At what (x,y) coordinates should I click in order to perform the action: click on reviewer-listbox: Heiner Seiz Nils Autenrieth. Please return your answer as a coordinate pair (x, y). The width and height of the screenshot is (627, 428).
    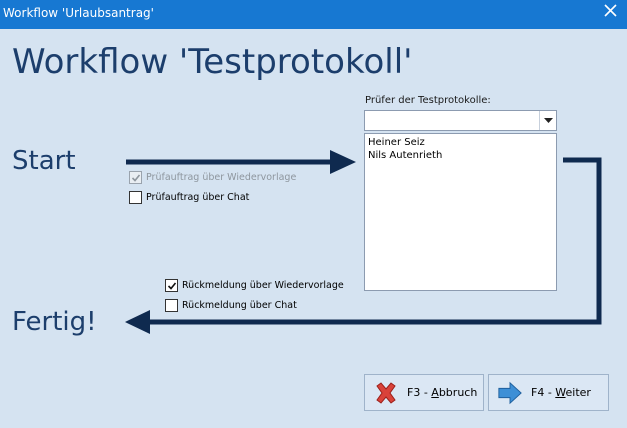
    Looking at the image, I should click on (460, 212).